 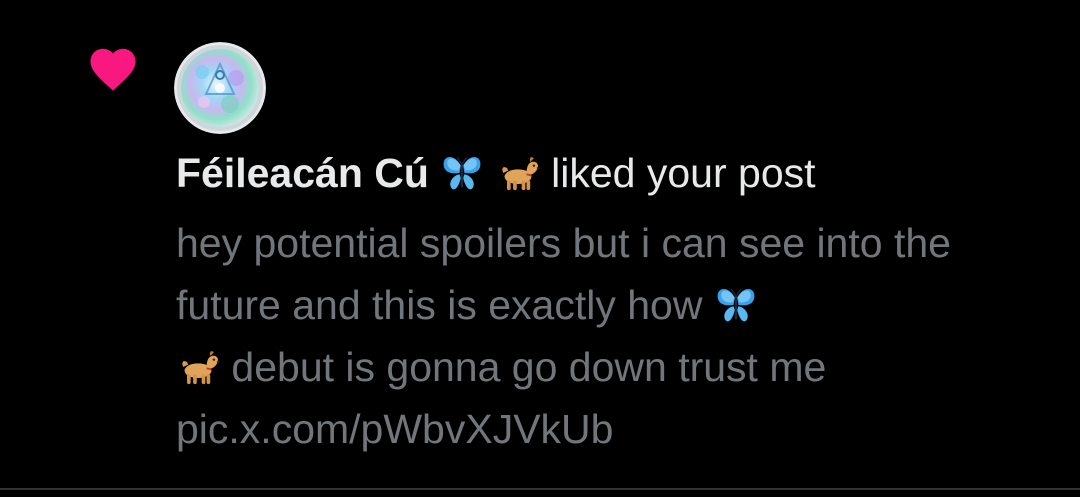 What do you see at coordinates (113, 69) in the screenshot?
I see `heart-icon` at bounding box center [113, 69].